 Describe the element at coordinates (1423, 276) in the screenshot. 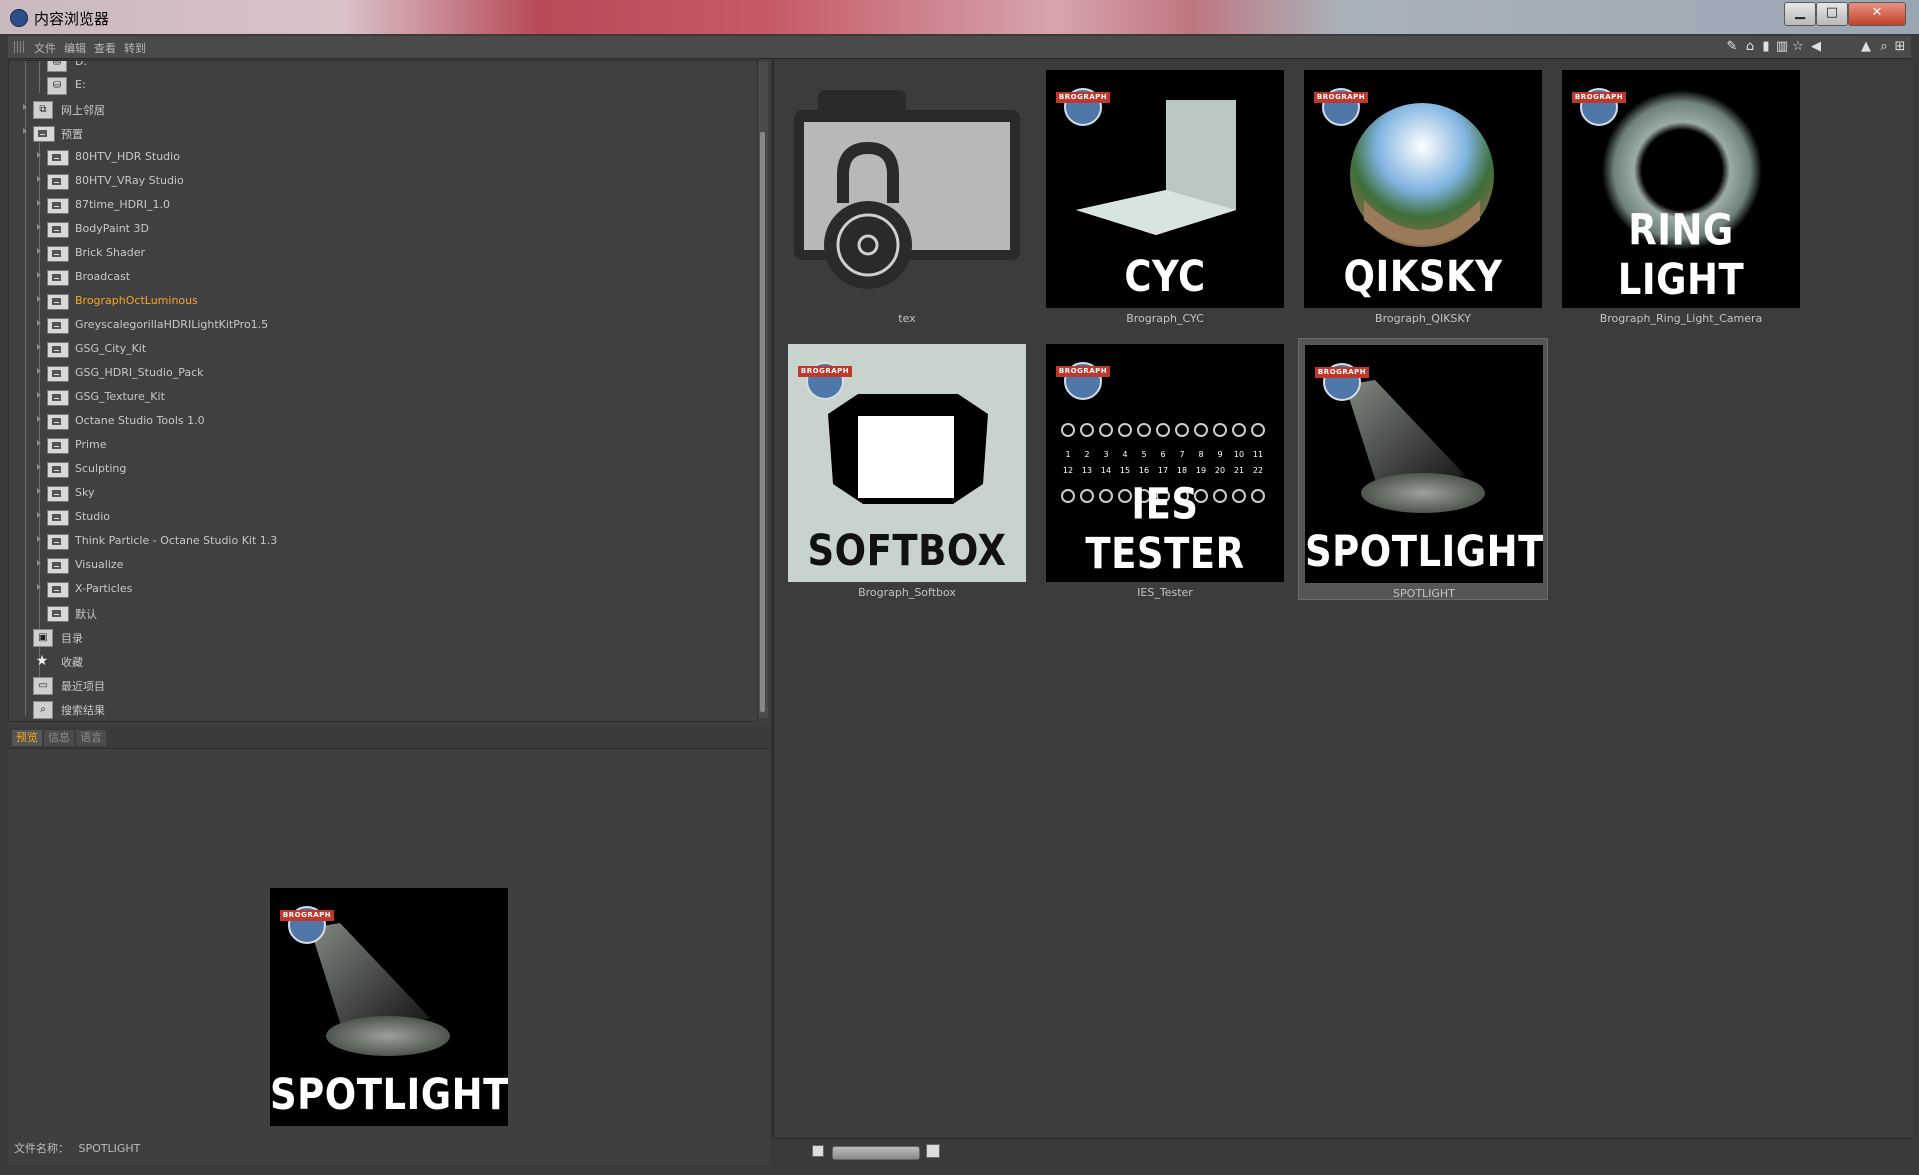

I see `thumb-title: QIKSKY` at that location.